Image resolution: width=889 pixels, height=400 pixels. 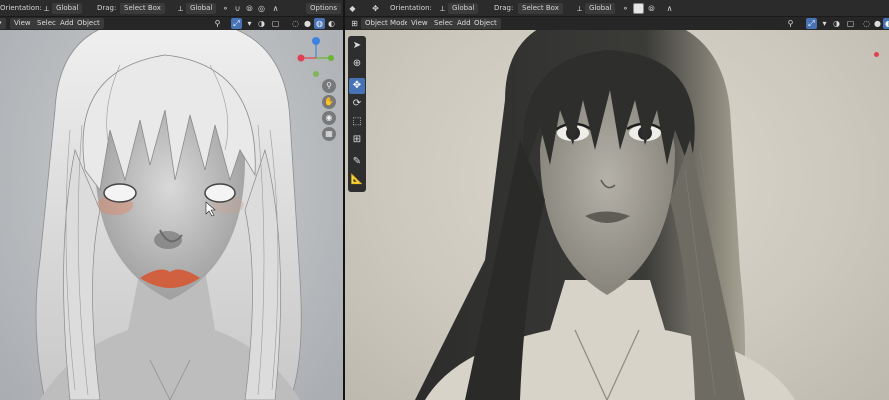 What do you see at coordinates (331, 23) in the screenshot?
I see `shading-render-icon-left: ◐` at bounding box center [331, 23].